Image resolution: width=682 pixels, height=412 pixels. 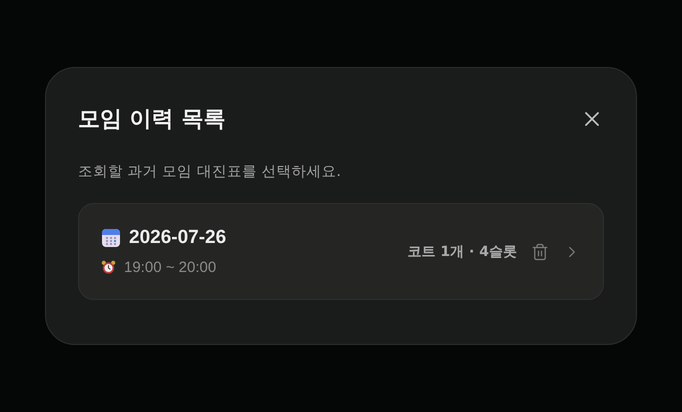 What do you see at coordinates (462, 251) in the screenshot?
I see `session-summary: 코트 1개 · 4슬롯` at bounding box center [462, 251].